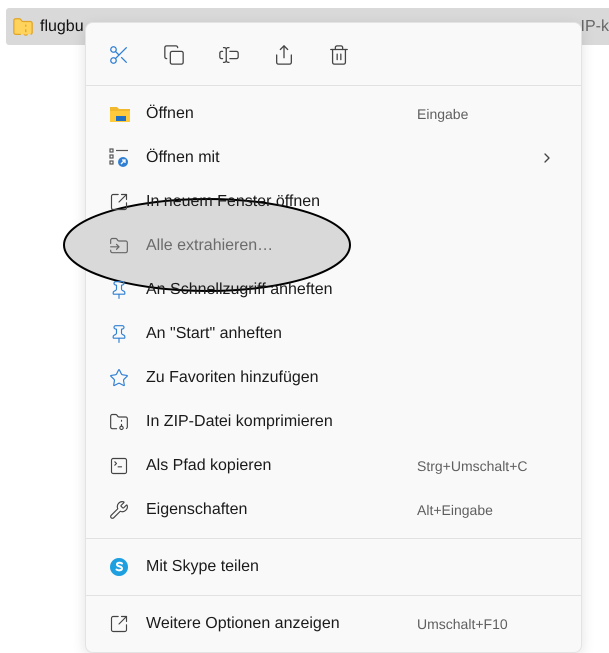 The image size is (609, 653). Describe the element at coordinates (119, 158) in the screenshot. I see `apps-list-icon` at that location.